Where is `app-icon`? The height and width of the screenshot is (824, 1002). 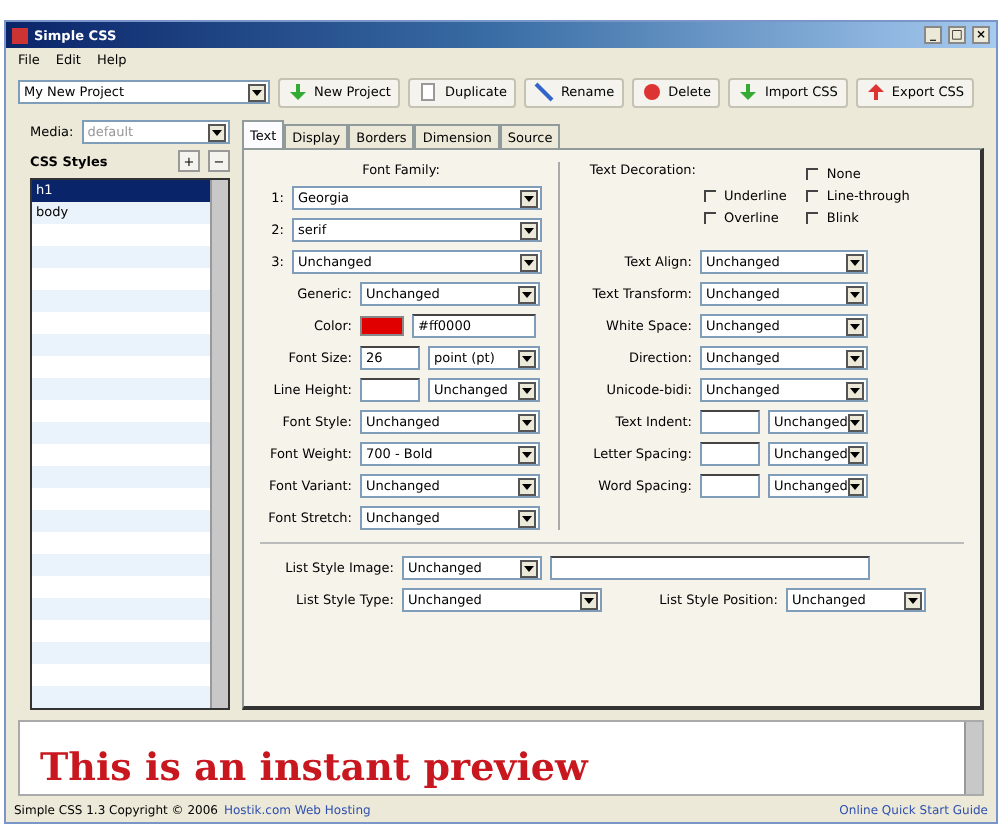 app-icon is located at coordinates (20, 35).